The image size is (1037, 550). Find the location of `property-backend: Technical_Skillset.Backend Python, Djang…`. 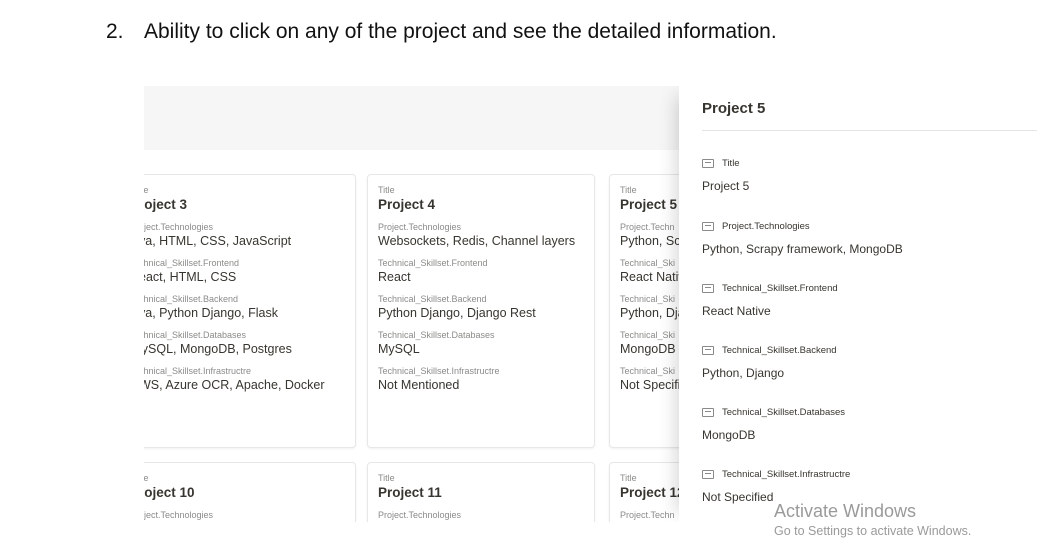

property-backend: Technical_Skillset.Backend Python, Djang… is located at coordinates (769, 362).